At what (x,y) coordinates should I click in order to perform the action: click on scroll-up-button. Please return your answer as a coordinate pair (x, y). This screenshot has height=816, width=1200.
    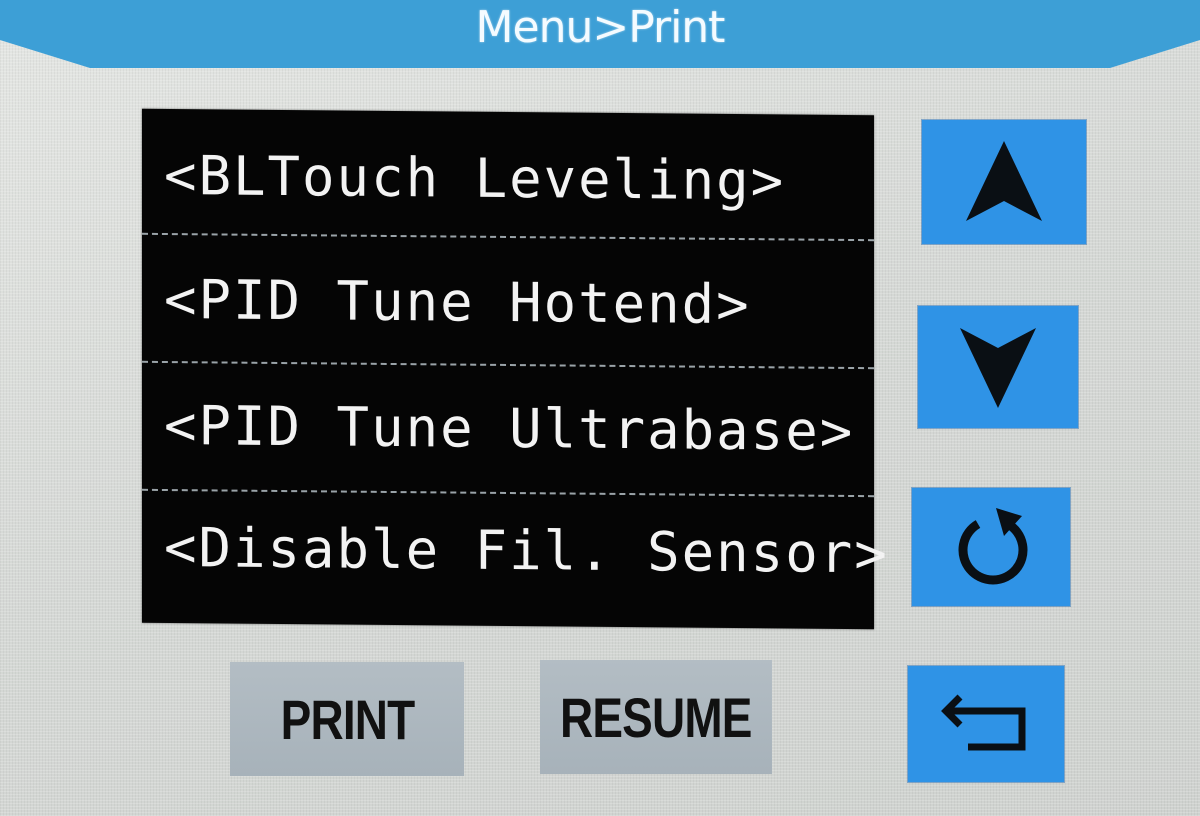
    Looking at the image, I should click on (1004, 182).